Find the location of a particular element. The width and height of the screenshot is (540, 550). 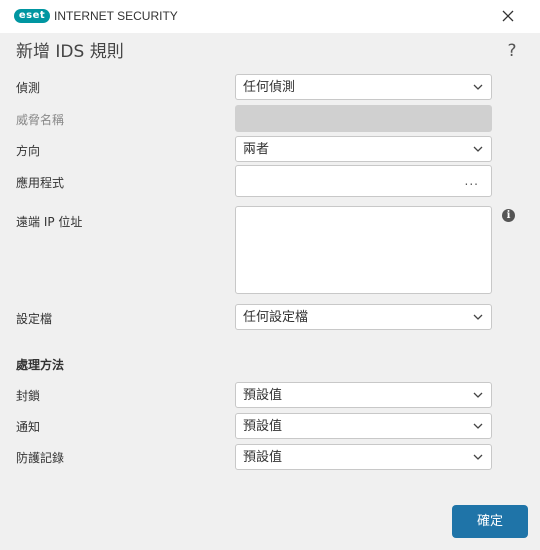

threat-name-label: 威脅名稱 is located at coordinates (40, 120).